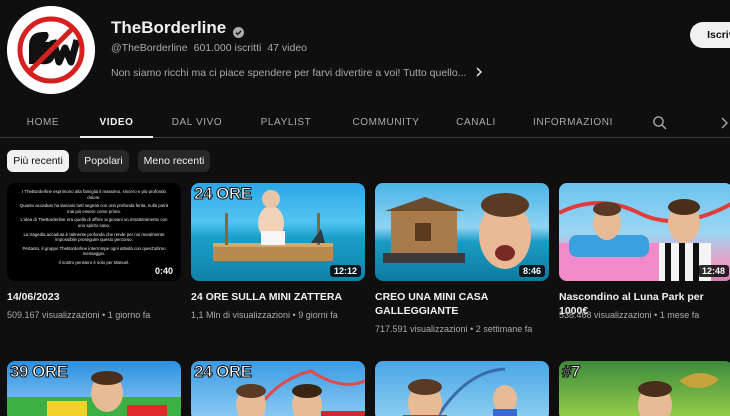 This screenshot has height=416, width=730. Describe the element at coordinates (476, 124) in the screenshot. I see `tab-canali: CANALI` at that location.